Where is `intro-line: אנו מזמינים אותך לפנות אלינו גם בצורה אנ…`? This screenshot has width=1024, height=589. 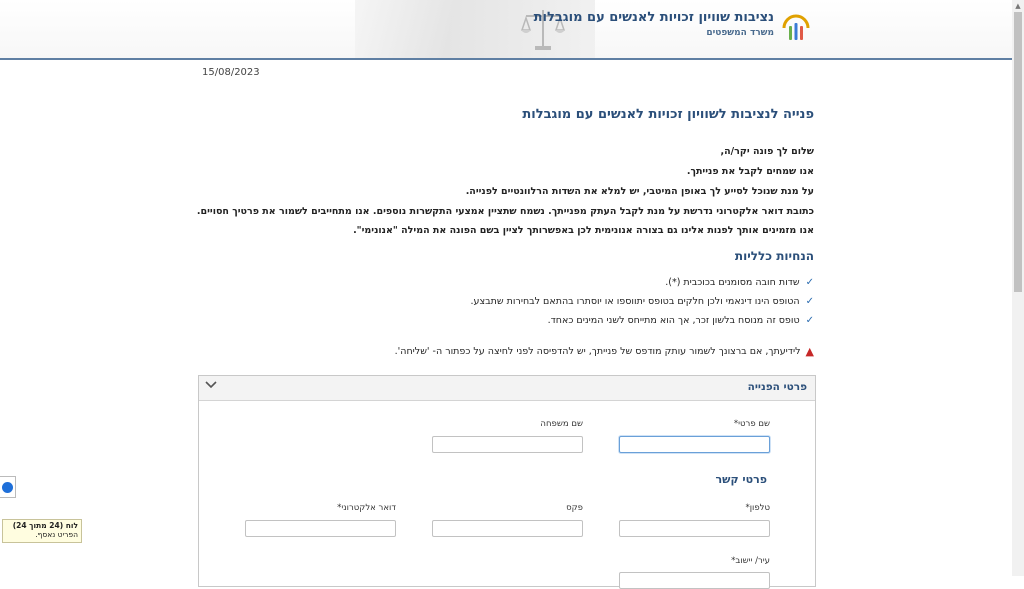
intro-line: אנו מזמינים אותך לפנות אלינו גם בצורה אנ… is located at coordinates (583, 230).